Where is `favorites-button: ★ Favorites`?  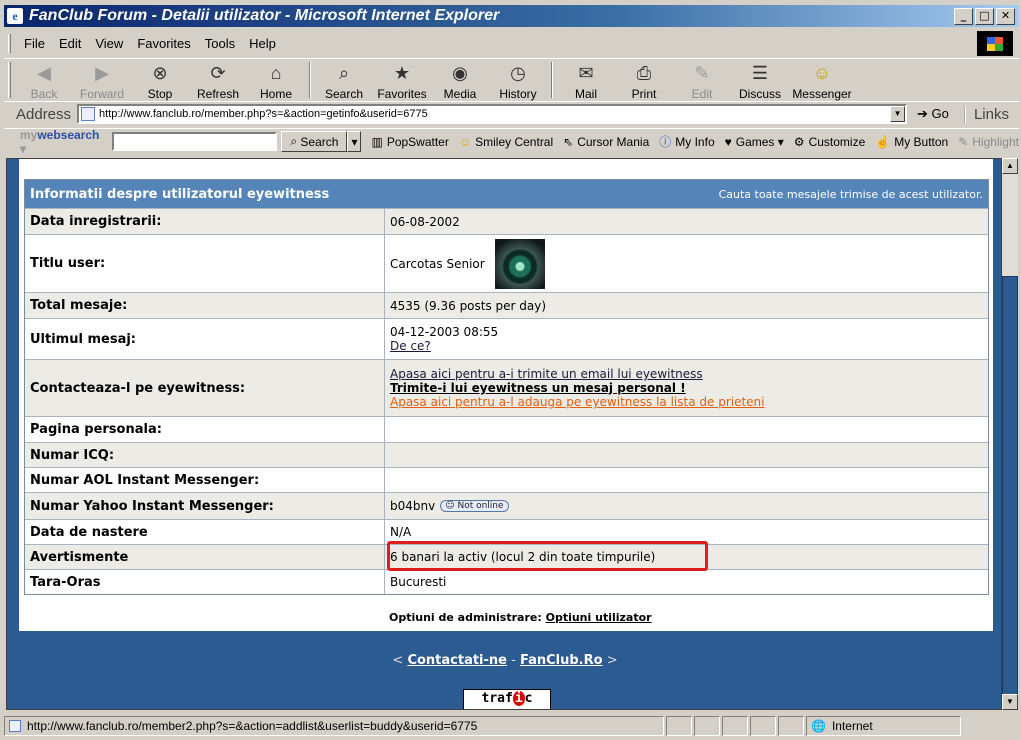 favorites-button: ★ Favorites is located at coordinates (402, 80).